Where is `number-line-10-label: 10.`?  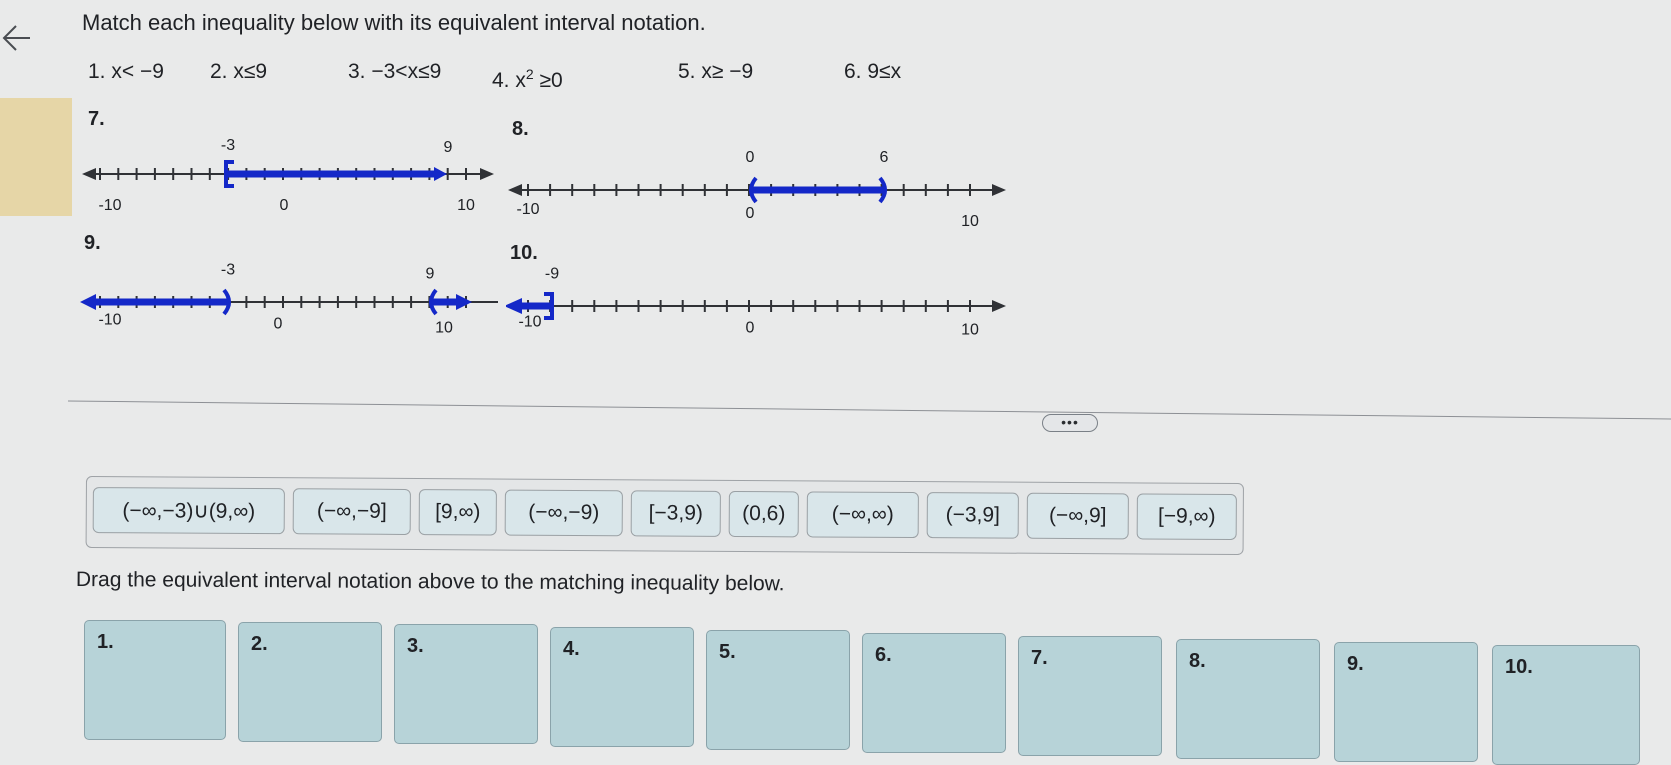 number-line-10-label: 10. is located at coordinates (524, 253).